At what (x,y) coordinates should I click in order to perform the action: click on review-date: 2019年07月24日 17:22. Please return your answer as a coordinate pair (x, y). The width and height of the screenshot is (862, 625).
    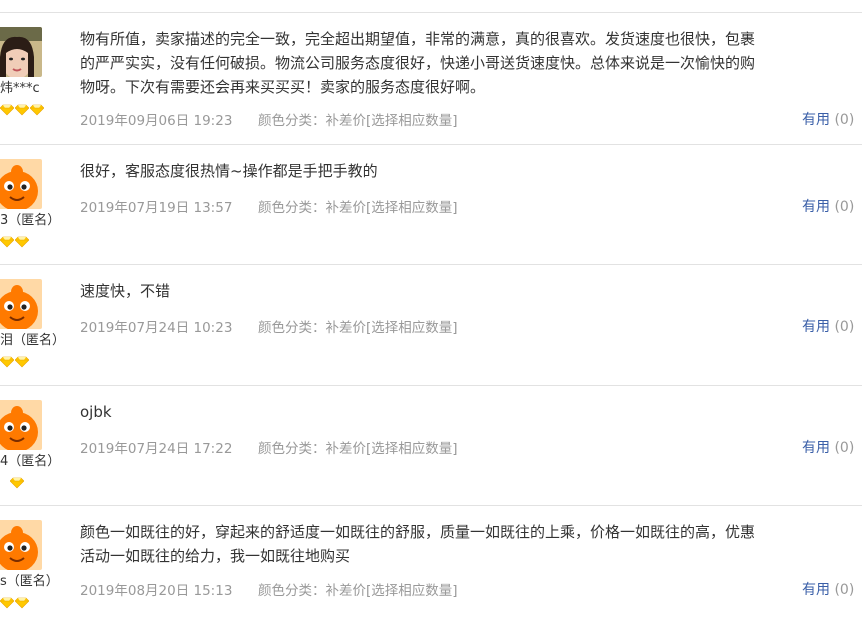
    Looking at the image, I should click on (156, 449).